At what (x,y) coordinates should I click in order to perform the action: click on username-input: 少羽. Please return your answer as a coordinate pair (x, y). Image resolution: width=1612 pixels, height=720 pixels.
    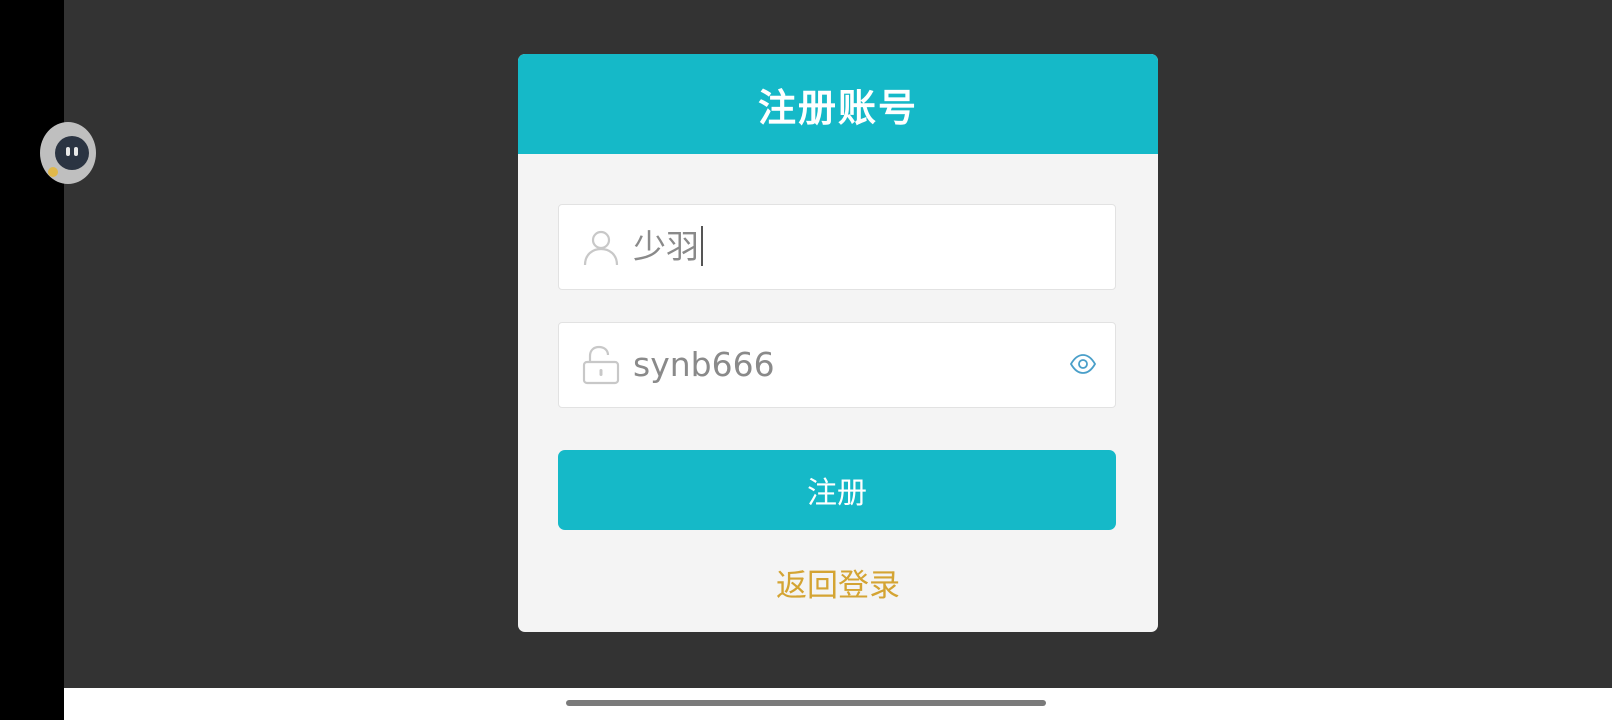
    Looking at the image, I should click on (668, 247).